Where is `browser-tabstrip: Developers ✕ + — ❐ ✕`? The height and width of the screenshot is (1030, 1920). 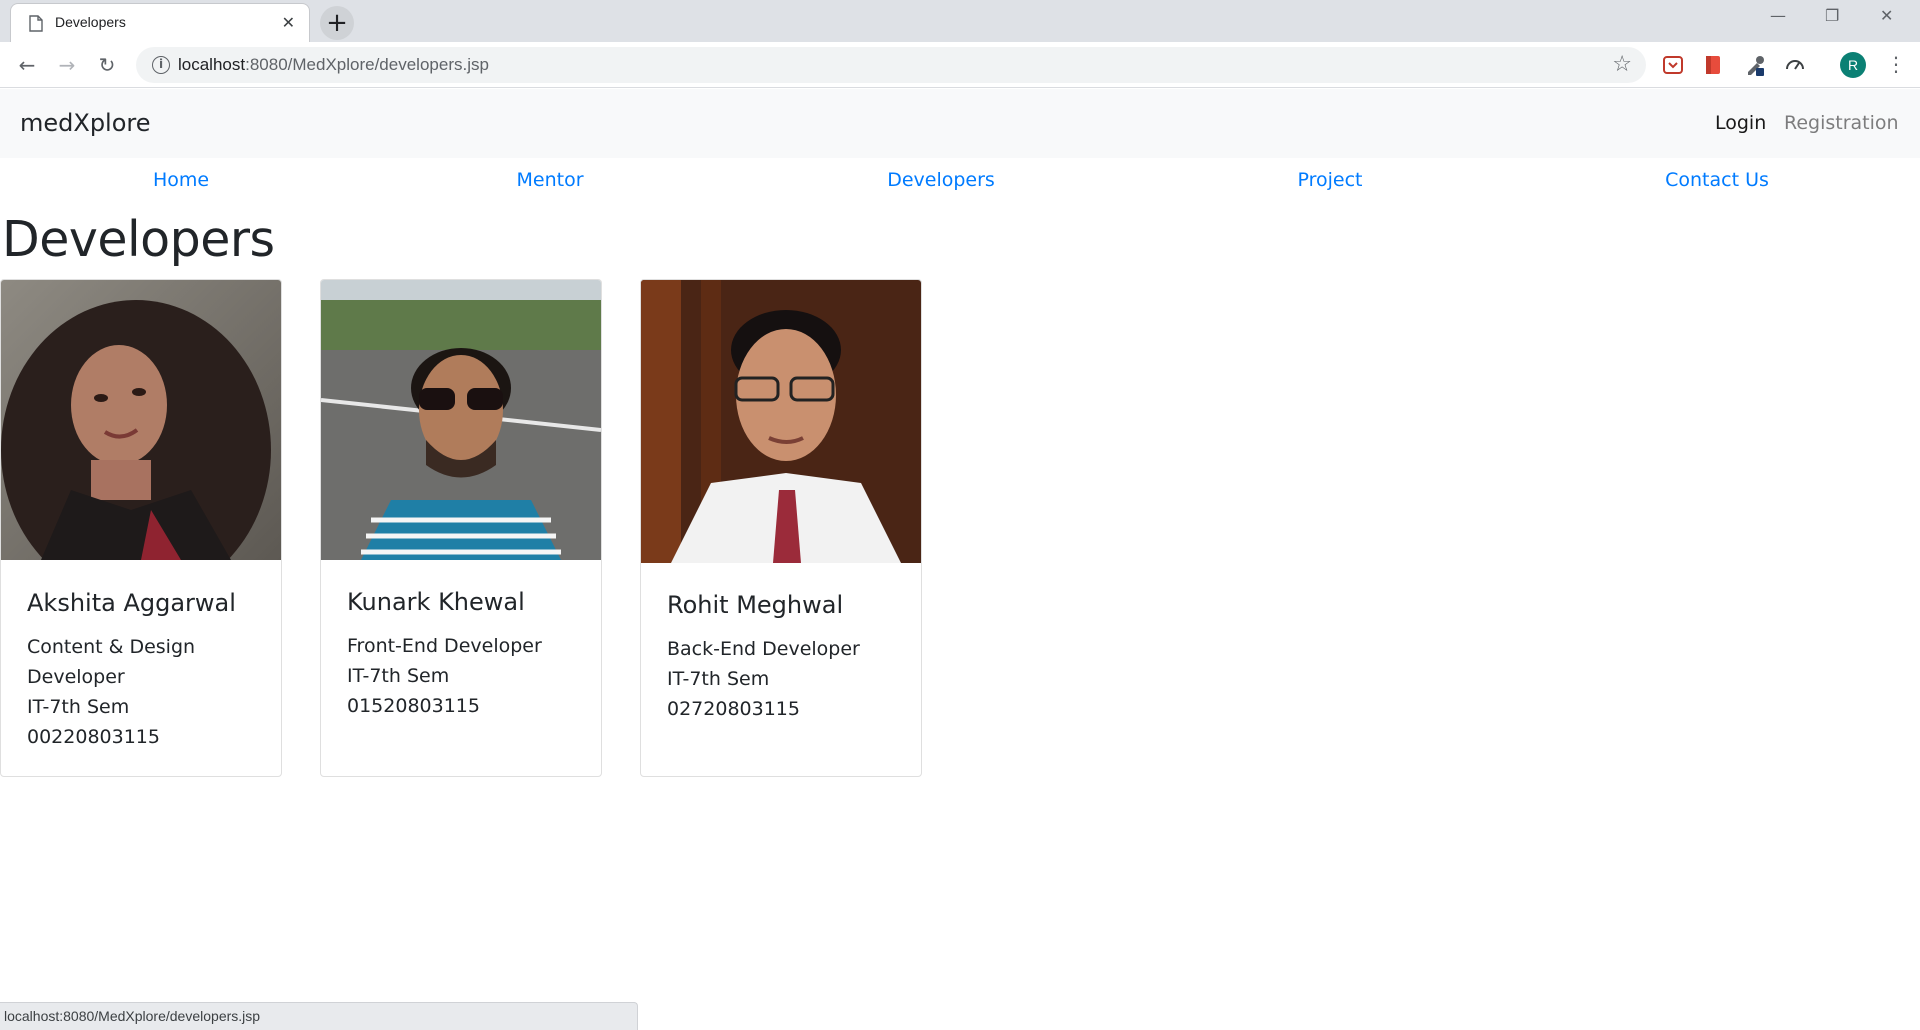
browser-tabstrip: Developers ✕ + — ❐ ✕ is located at coordinates (960, 21).